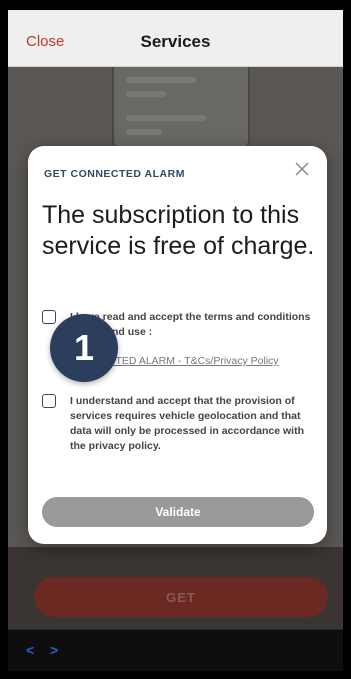 This screenshot has width=351, height=679. Describe the element at coordinates (181, 110) in the screenshot. I see `background-card` at that location.